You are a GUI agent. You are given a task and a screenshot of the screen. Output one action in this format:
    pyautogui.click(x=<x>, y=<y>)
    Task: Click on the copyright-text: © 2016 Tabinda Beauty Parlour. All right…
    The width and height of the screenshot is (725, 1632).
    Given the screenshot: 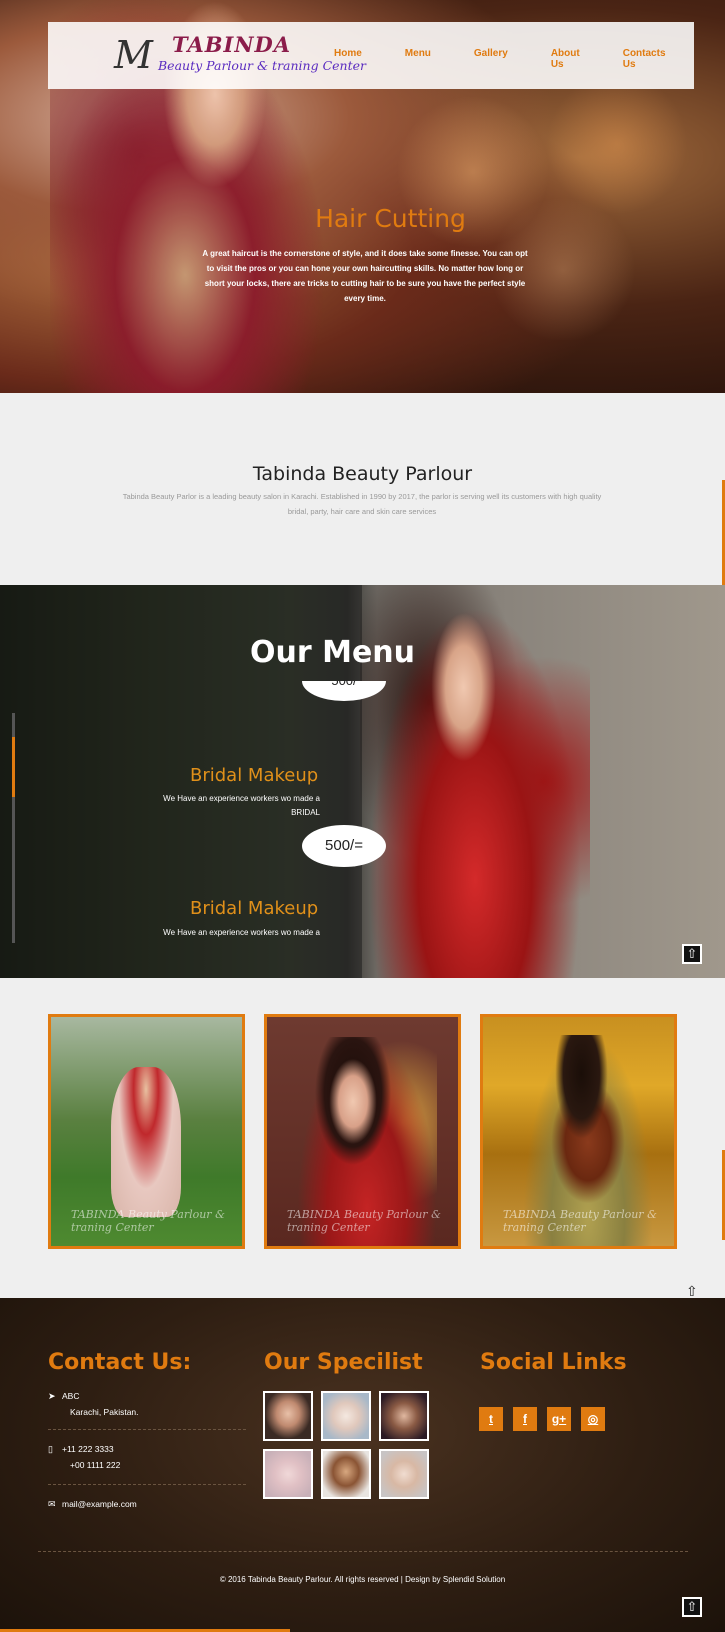 What is the action you would take?
    pyautogui.click(x=362, y=1579)
    